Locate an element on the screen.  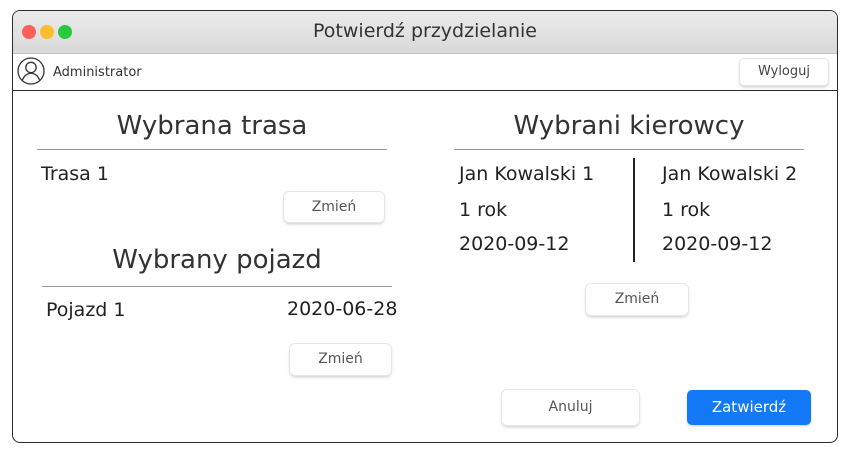
user-bar: Administrator Wyloguj is located at coordinates (425, 72).